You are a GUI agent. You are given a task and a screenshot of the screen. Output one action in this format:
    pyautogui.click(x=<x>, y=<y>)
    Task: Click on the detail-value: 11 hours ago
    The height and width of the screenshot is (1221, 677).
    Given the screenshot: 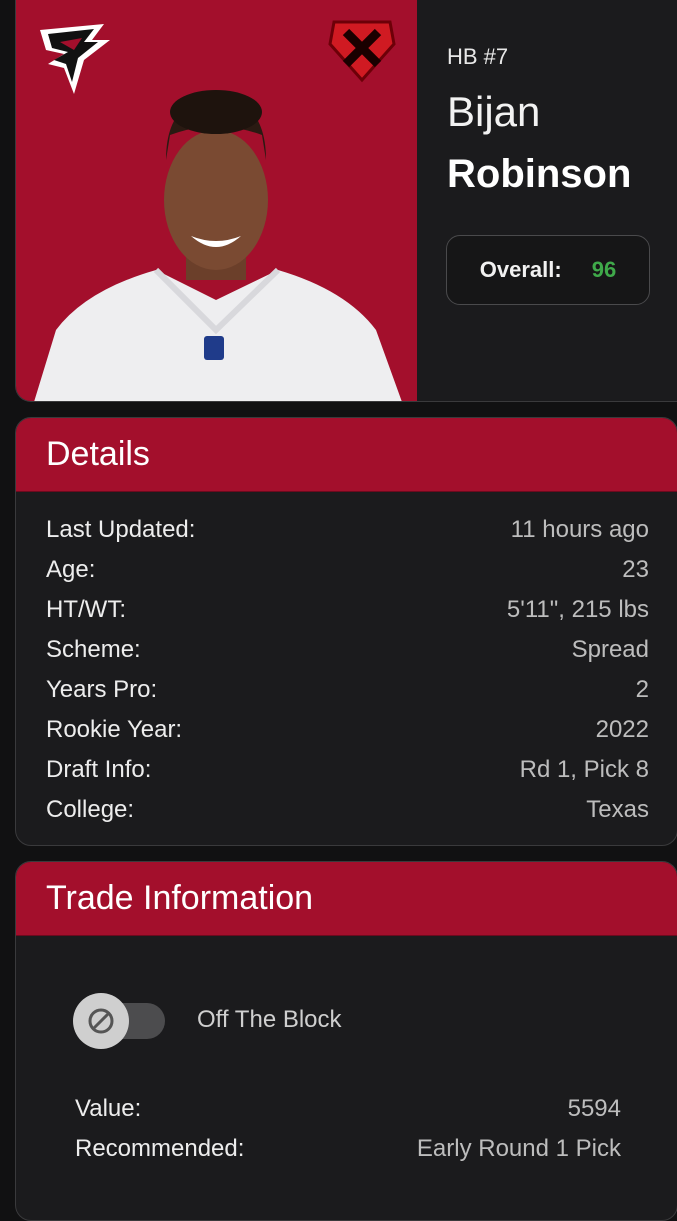 What is the action you would take?
    pyautogui.click(x=579, y=529)
    